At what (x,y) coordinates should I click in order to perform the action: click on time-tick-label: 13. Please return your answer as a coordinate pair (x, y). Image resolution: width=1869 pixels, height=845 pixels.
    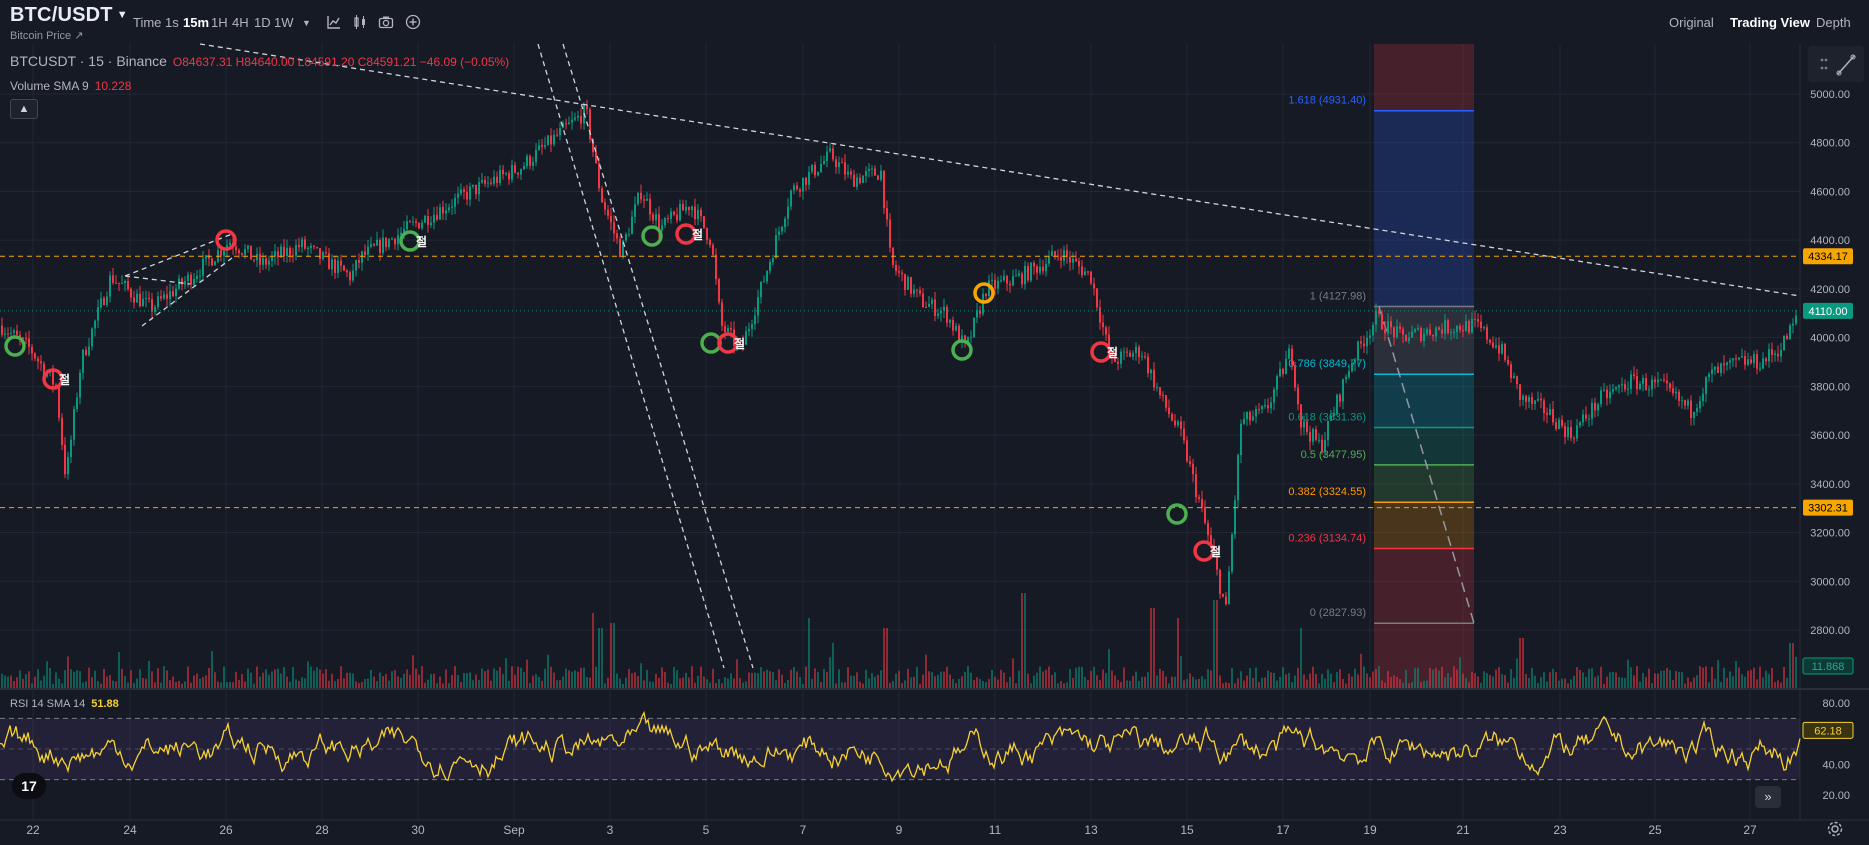
    Looking at the image, I should click on (1091, 830).